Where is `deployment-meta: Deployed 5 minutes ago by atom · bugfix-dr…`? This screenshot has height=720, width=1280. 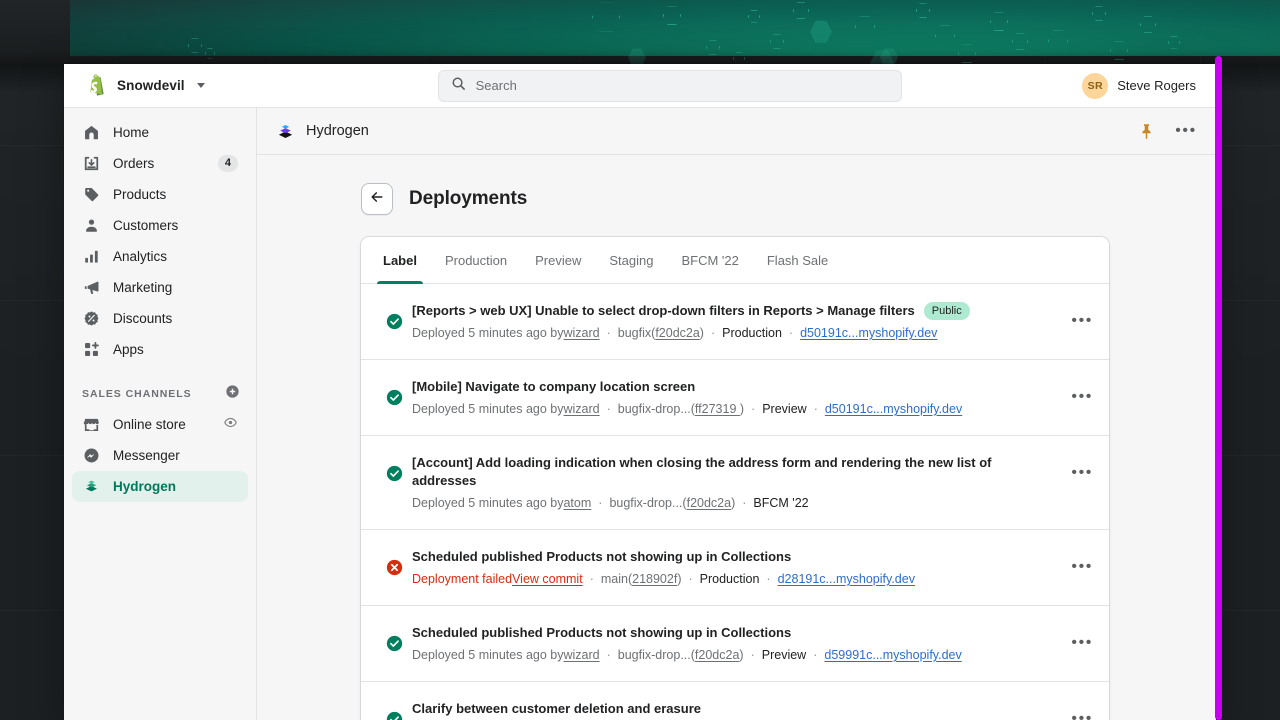 deployment-meta: Deployed 5 minutes ago by atom · bugfix-dr… is located at coordinates (734, 503).